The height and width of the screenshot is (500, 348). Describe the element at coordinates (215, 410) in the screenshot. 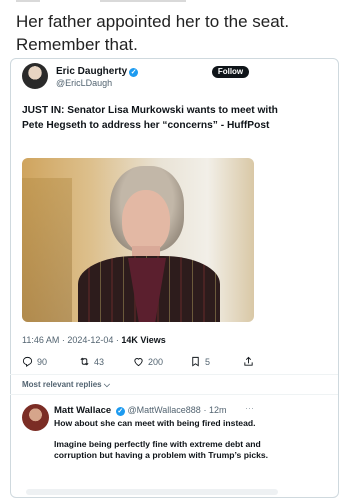

I see `reply-timestamp: · 12m` at that location.